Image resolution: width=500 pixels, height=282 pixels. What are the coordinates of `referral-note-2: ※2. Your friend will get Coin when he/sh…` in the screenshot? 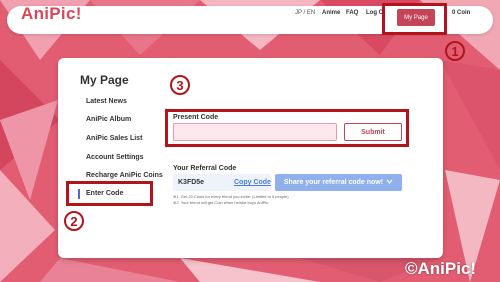 It's located at (221, 202).